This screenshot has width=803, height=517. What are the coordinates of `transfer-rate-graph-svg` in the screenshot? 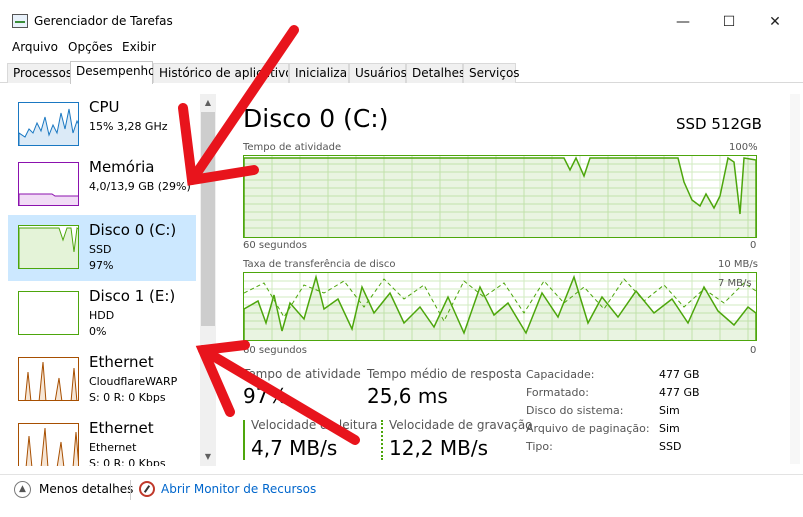 It's located at (500, 306).